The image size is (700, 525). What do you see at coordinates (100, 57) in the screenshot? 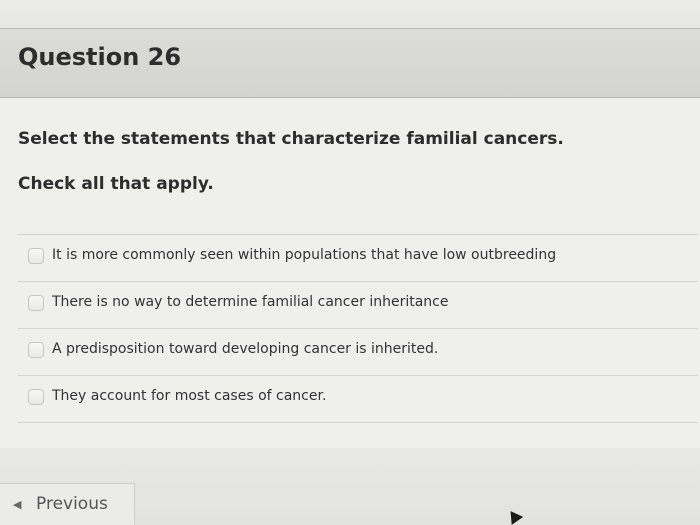
I see `question-title: Question 26` at bounding box center [100, 57].